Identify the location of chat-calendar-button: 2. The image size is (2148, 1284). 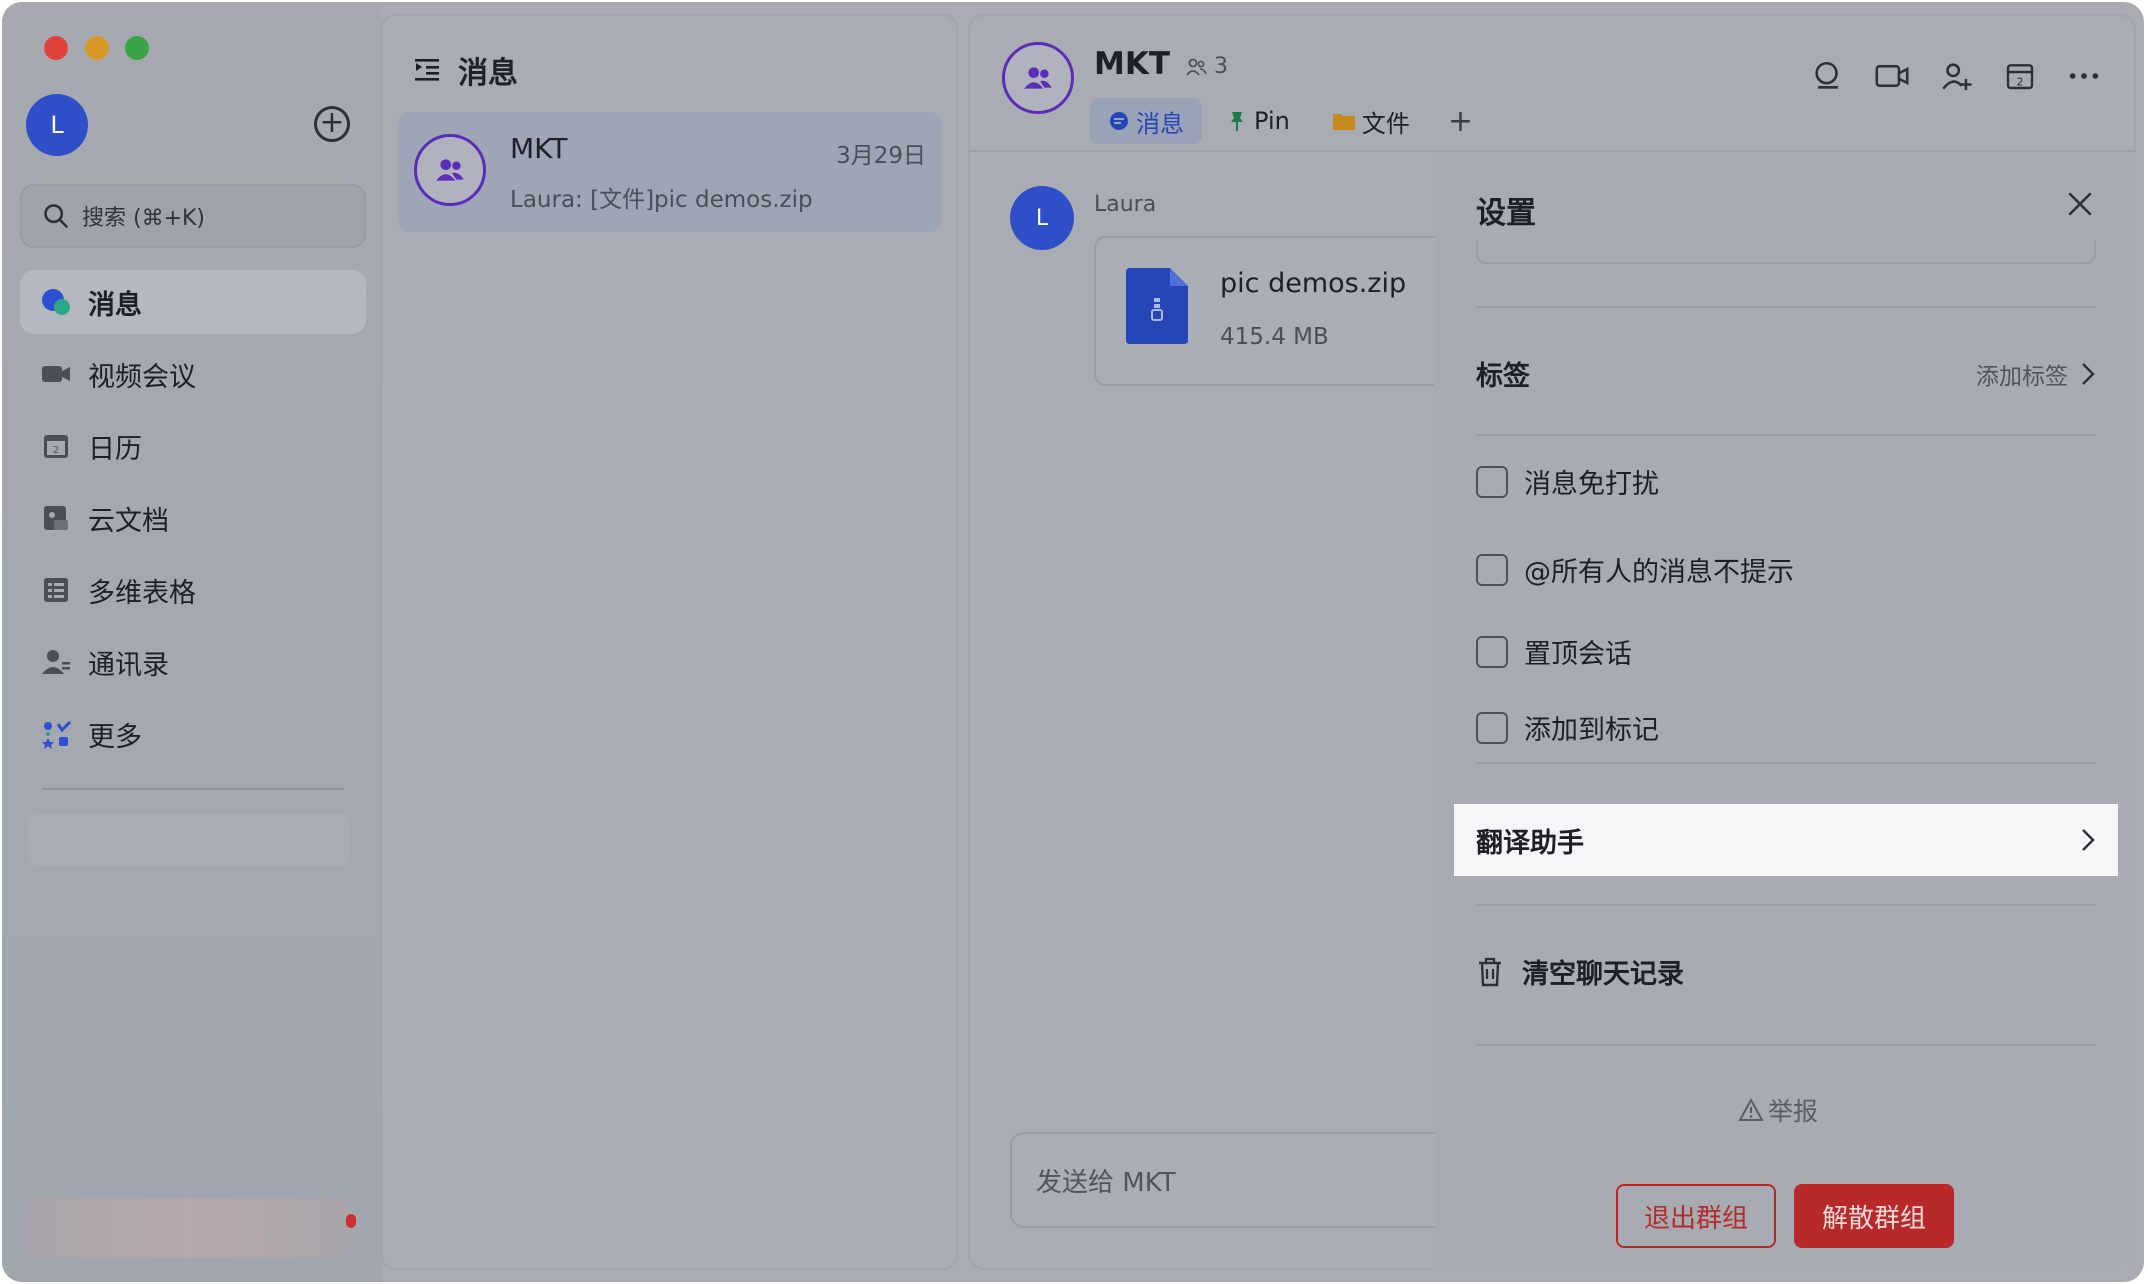
(2020, 76).